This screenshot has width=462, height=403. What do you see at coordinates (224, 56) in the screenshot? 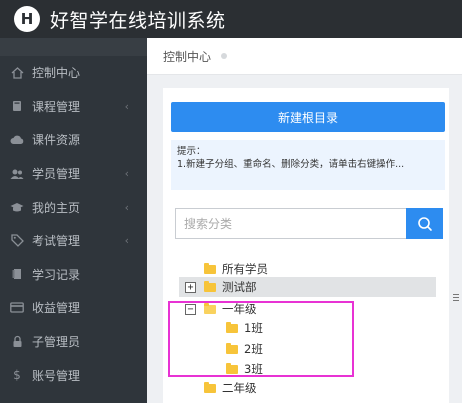
I see `tab-status-dot` at bounding box center [224, 56].